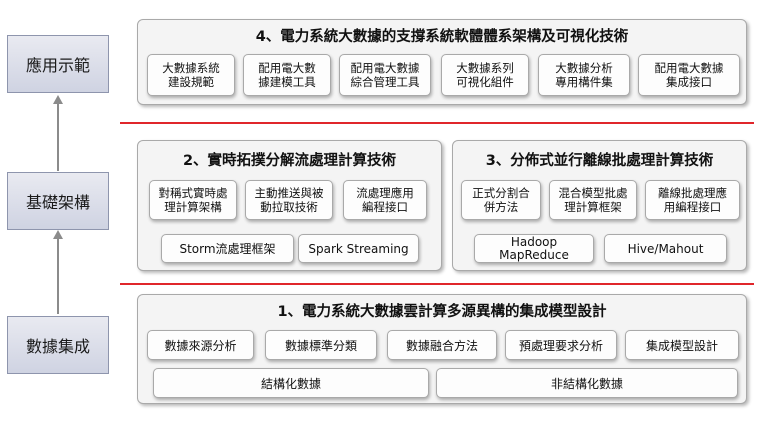  Describe the element at coordinates (534, 248) in the screenshot. I see `framework-hadoop-mapreduce: Hadoop MapReduce` at that location.